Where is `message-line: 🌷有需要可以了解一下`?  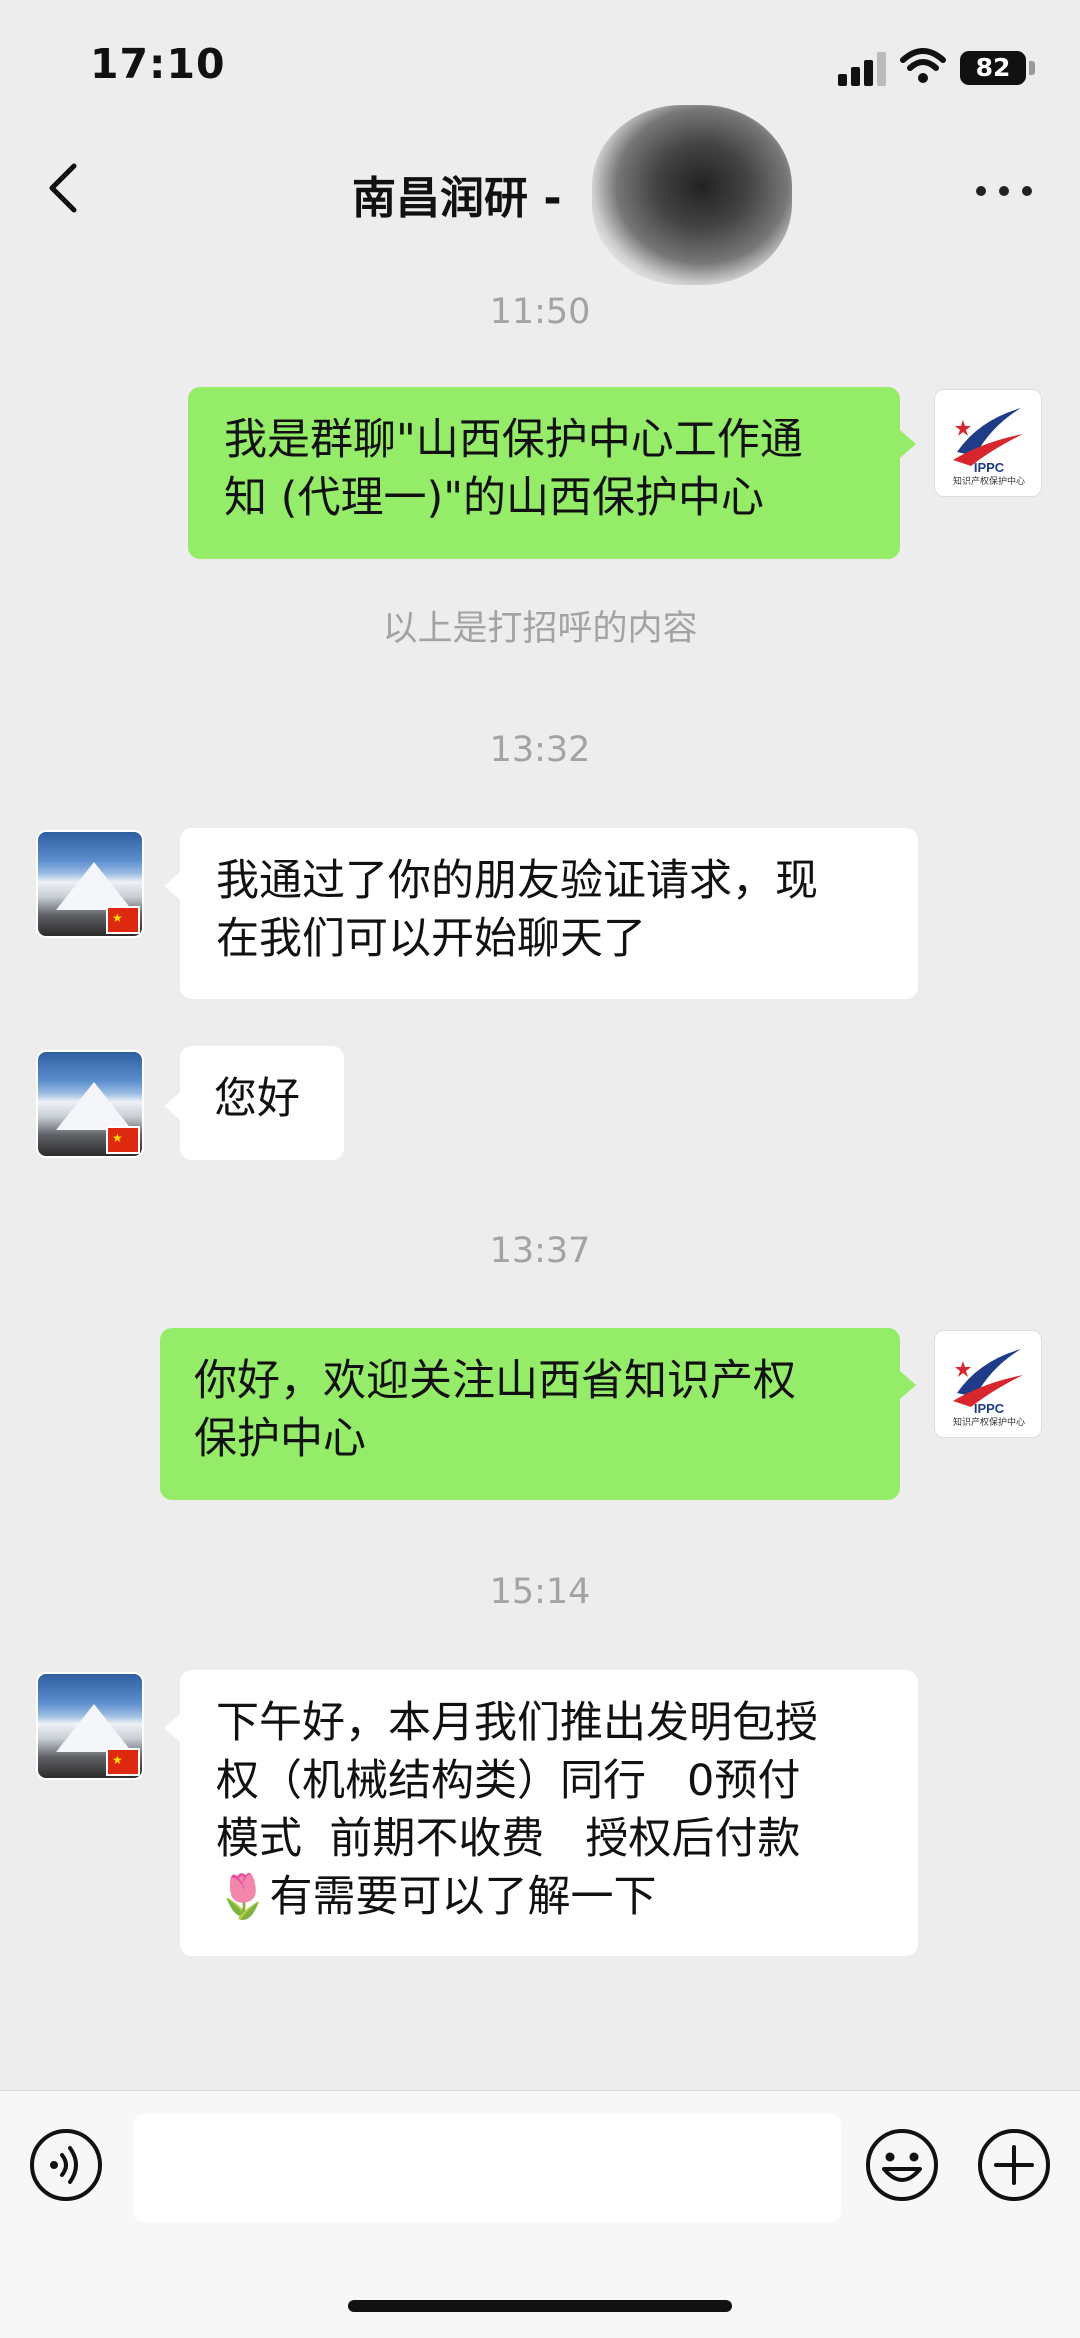 message-line: 🌷有需要可以了解一下 is located at coordinates (436, 1897).